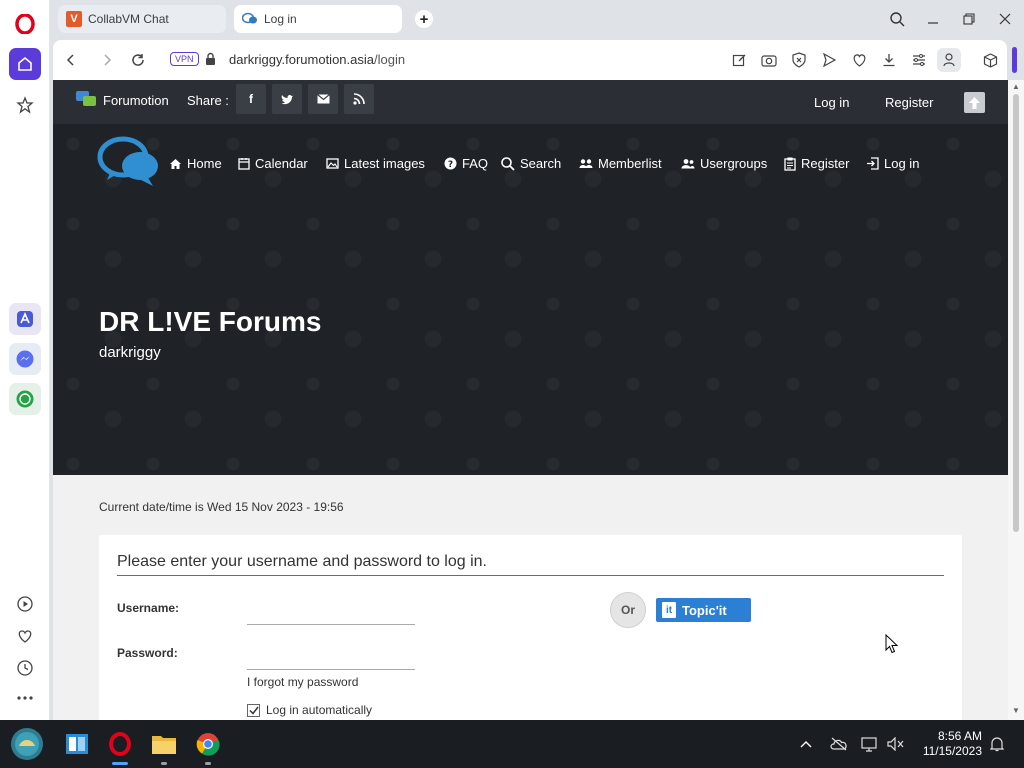 Image resolution: width=1024 pixels, height=768 pixels. What do you see at coordinates (71, 60) in the screenshot?
I see `back-arrow-icon` at bounding box center [71, 60].